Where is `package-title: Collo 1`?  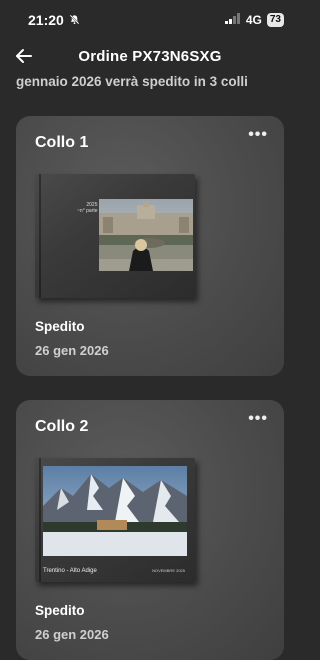
package-title: Collo 1 is located at coordinates (62, 142).